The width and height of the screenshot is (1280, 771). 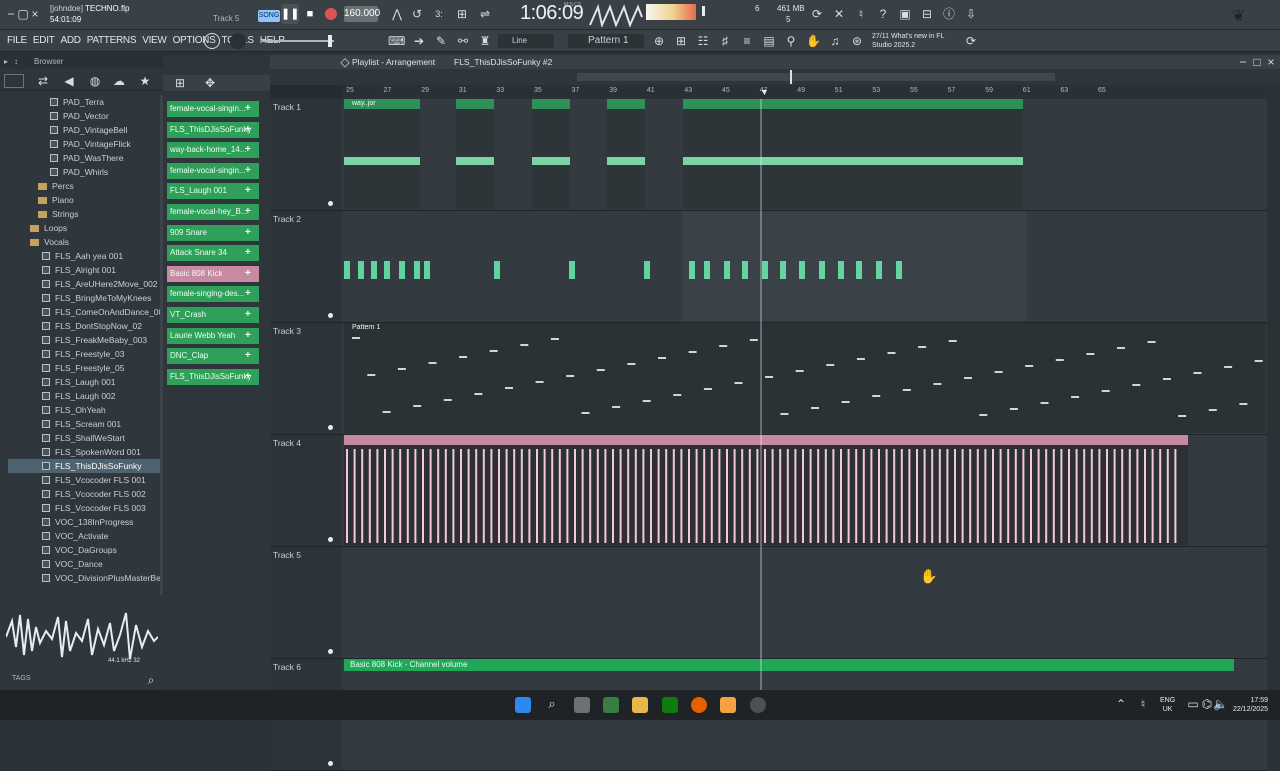 I want to click on help-icon: ?, so click(x=883, y=14).